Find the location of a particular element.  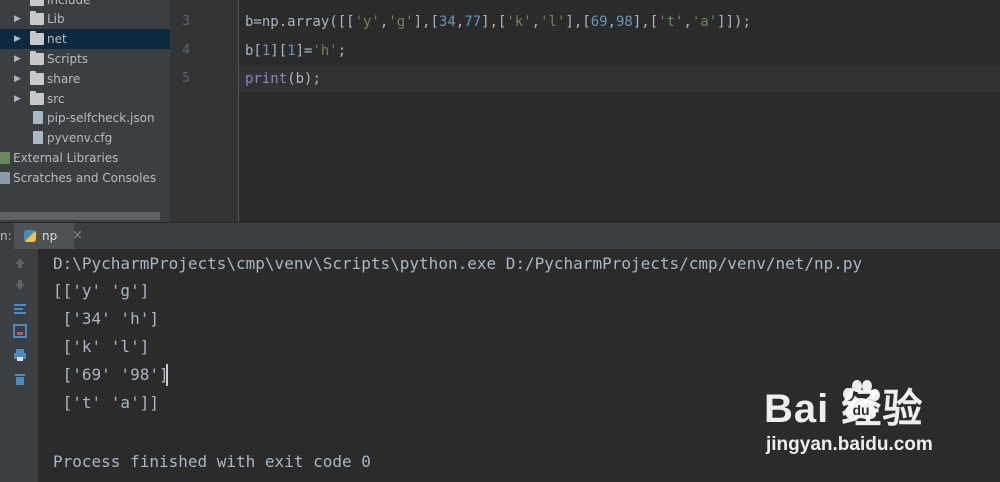

console-line: [['y' 'g'] is located at coordinates (101, 290).